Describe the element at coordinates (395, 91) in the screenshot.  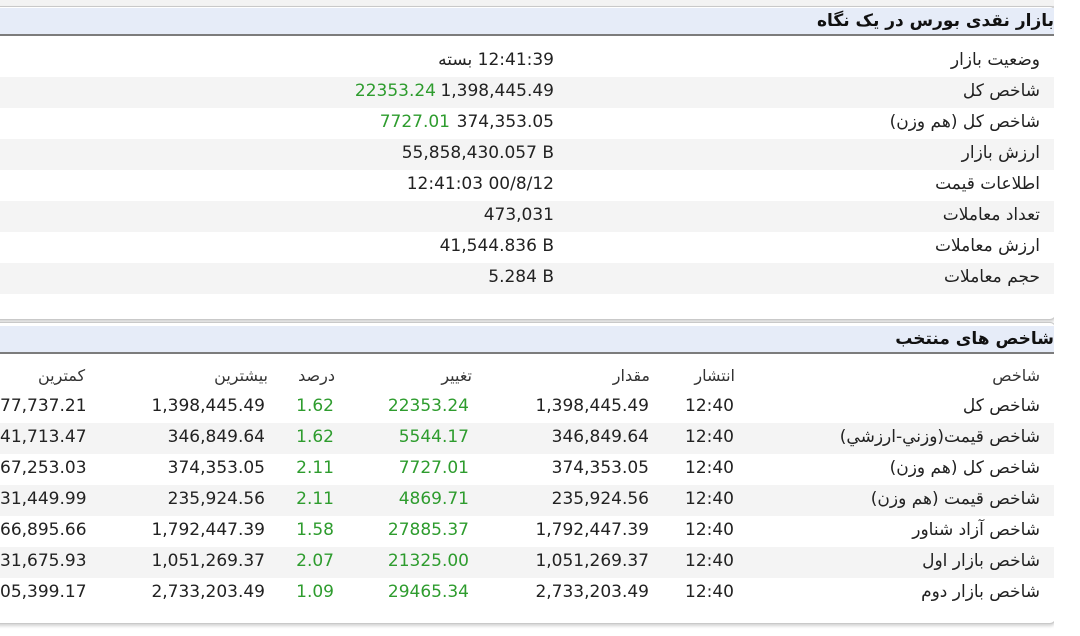
I see `summary-change: 22353.24` at that location.